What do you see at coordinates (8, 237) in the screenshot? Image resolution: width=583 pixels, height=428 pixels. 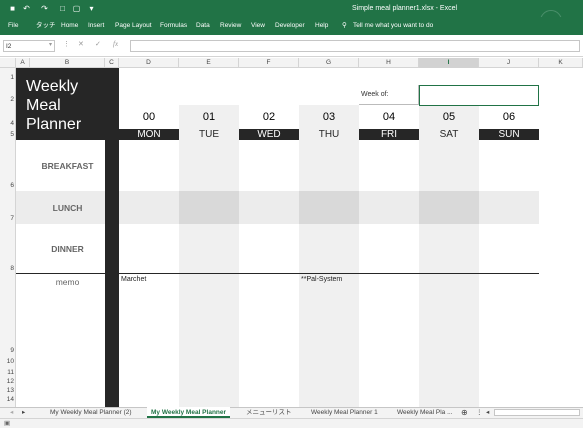 I see `row-header-bar` at bounding box center [8, 237].